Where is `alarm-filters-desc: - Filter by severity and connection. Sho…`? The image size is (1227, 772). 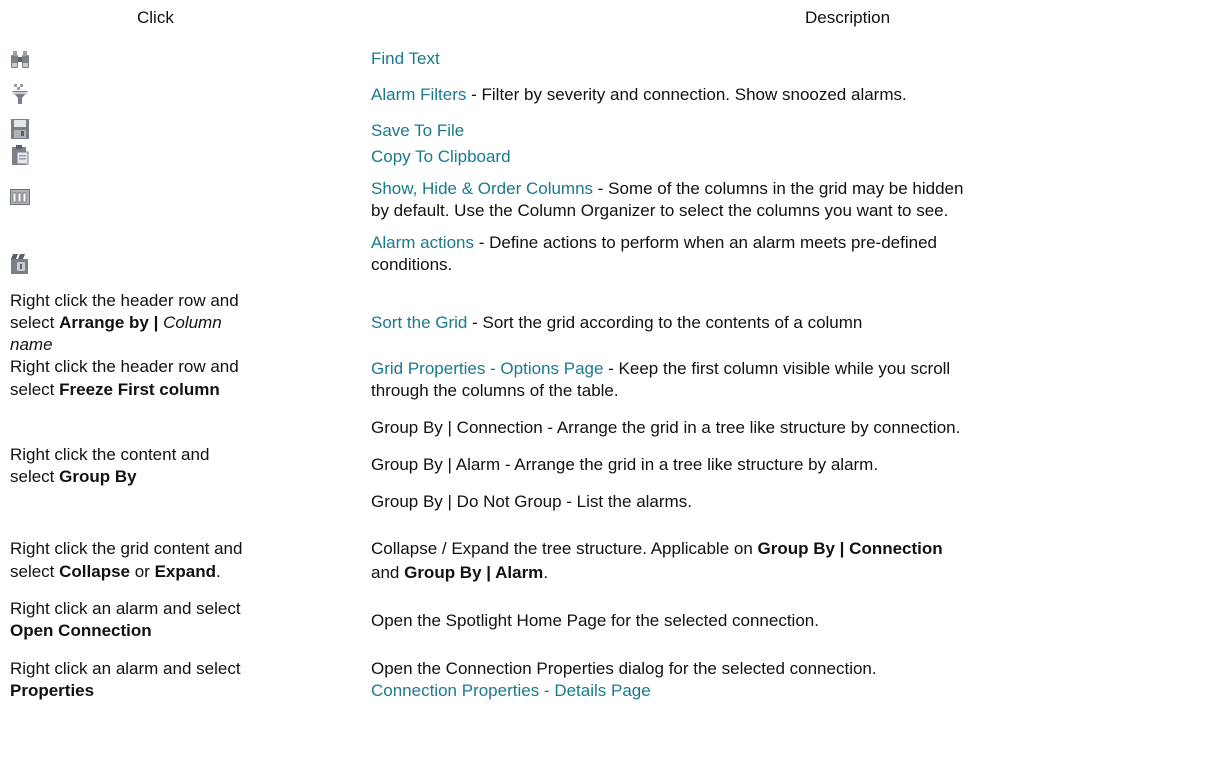
alarm-filters-desc: - Filter by severity and connection. Sho… is located at coordinates (686, 94).